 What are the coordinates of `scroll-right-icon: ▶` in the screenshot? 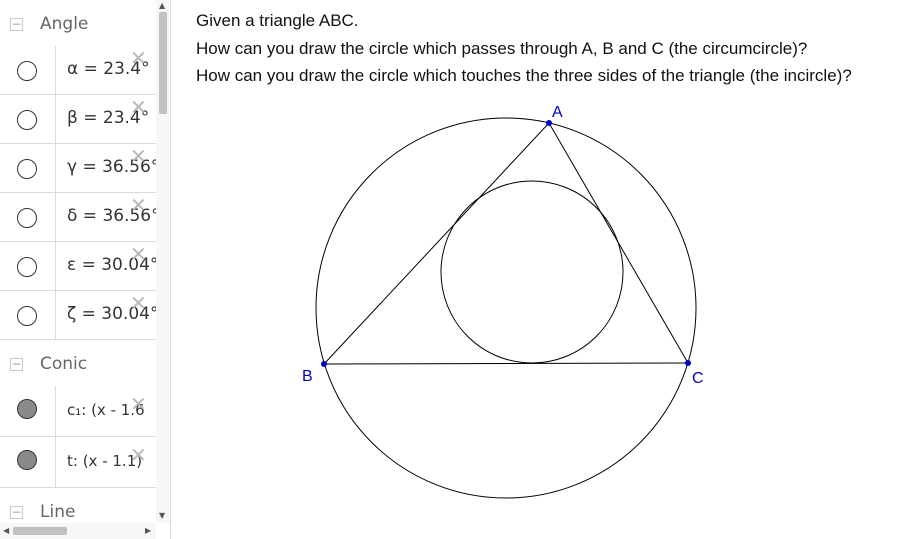 It's located at (148, 530).